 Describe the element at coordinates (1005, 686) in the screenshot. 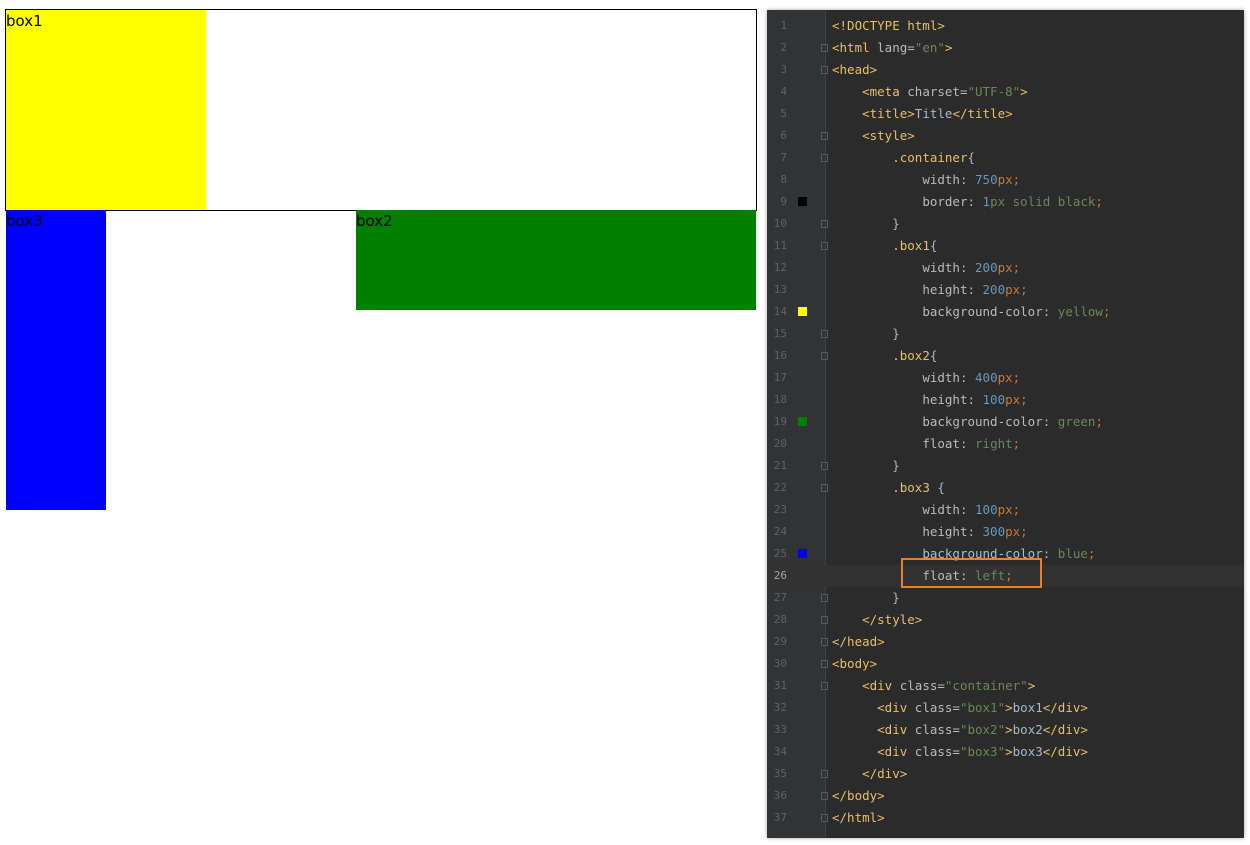

I see `code-line: 31 <div class="container">` at that location.